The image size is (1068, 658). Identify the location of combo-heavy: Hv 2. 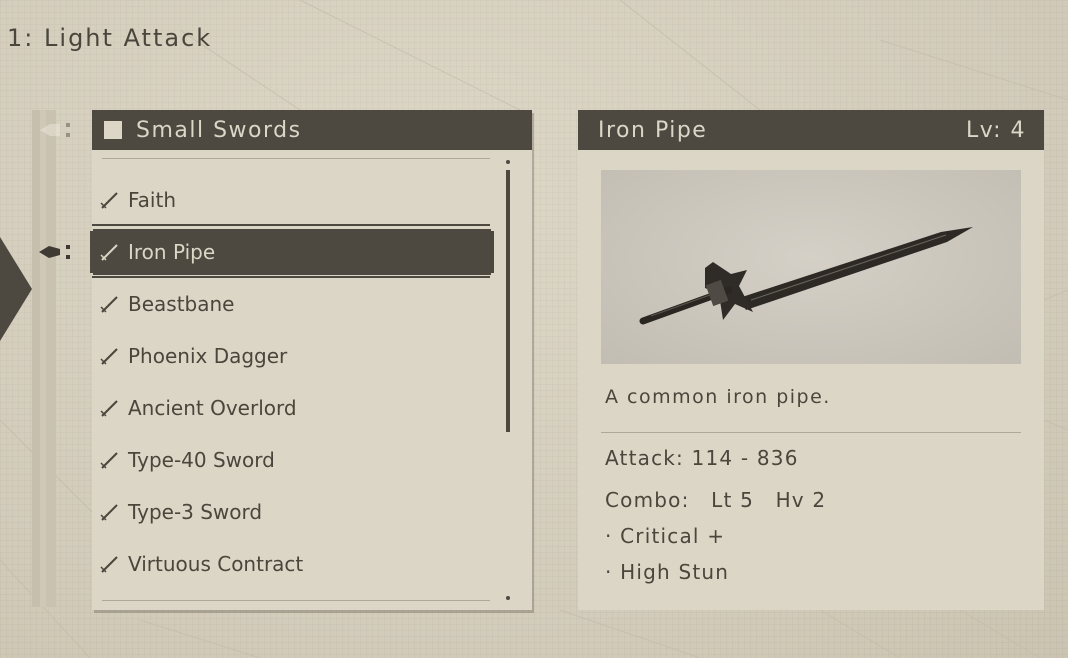
(801, 500).